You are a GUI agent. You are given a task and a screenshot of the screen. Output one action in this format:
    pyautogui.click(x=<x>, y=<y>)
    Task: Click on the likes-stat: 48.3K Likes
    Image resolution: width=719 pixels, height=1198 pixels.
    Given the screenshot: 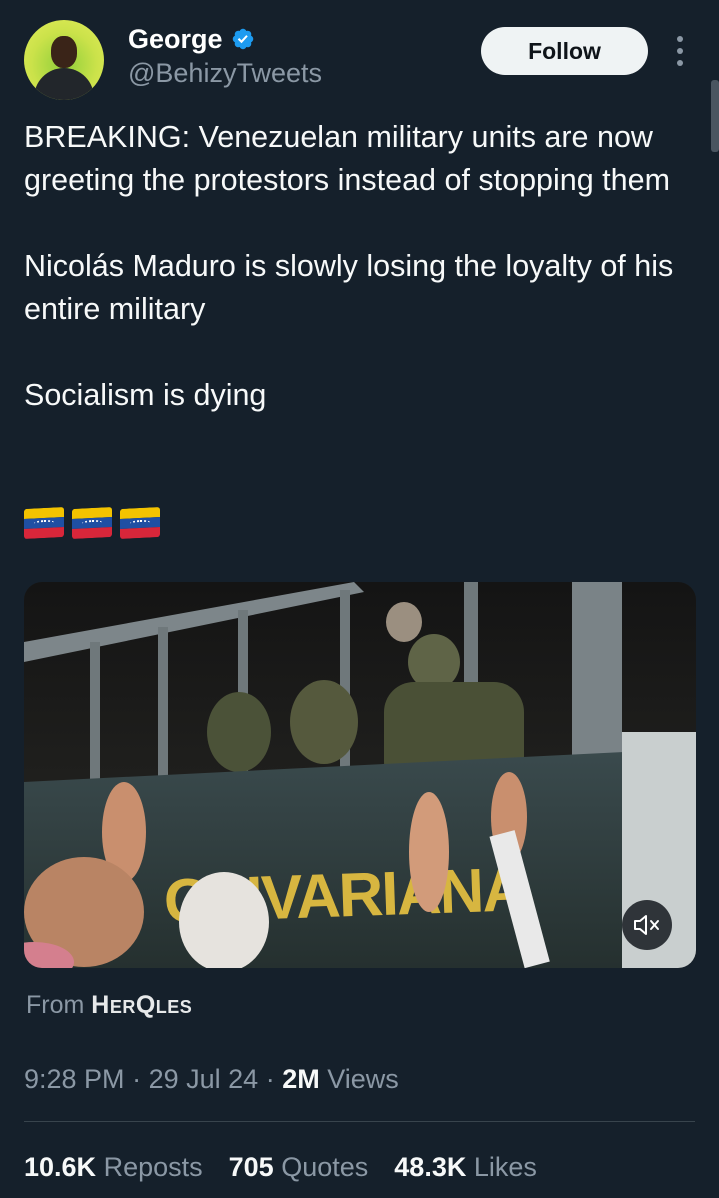 What is the action you would take?
    pyautogui.click(x=465, y=1167)
    